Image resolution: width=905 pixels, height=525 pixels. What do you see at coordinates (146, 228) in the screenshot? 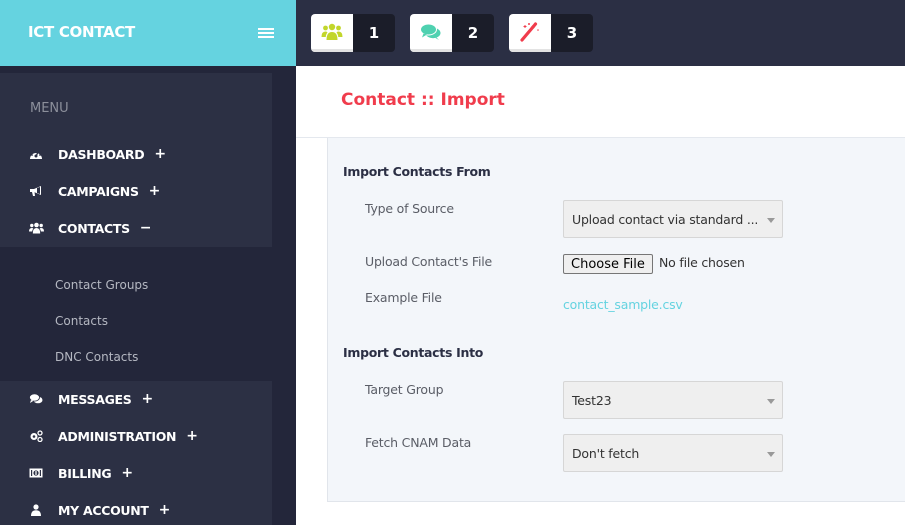
I see `collapse-icon: −` at bounding box center [146, 228].